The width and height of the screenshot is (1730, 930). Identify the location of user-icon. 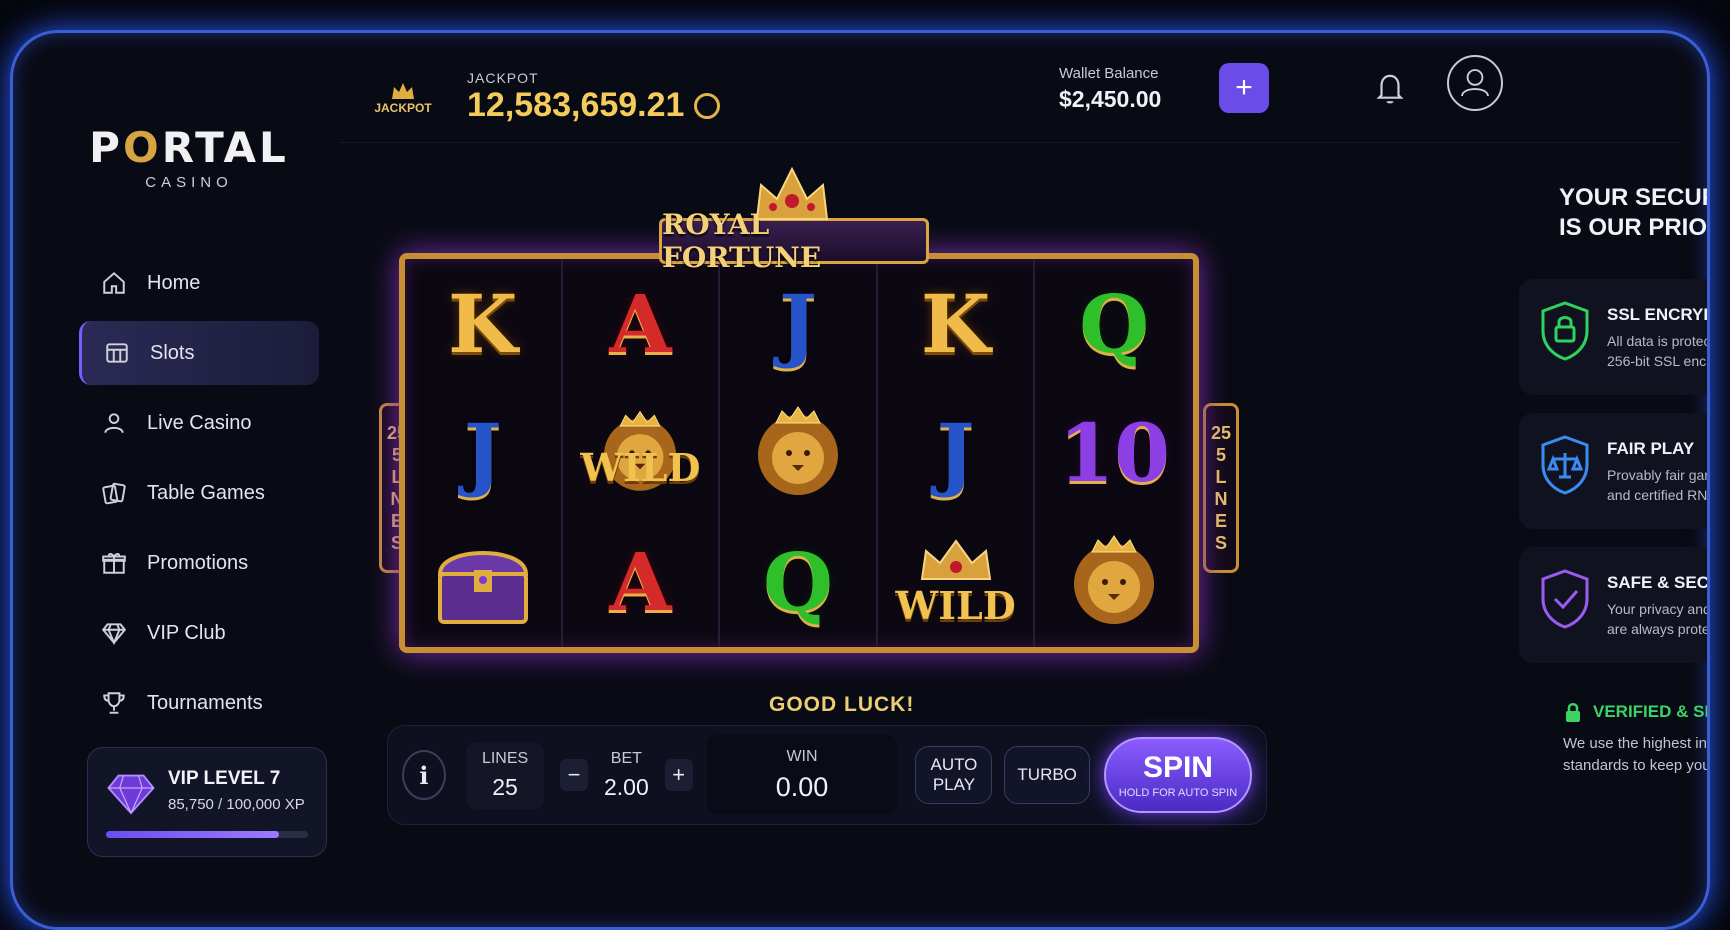
(114, 423).